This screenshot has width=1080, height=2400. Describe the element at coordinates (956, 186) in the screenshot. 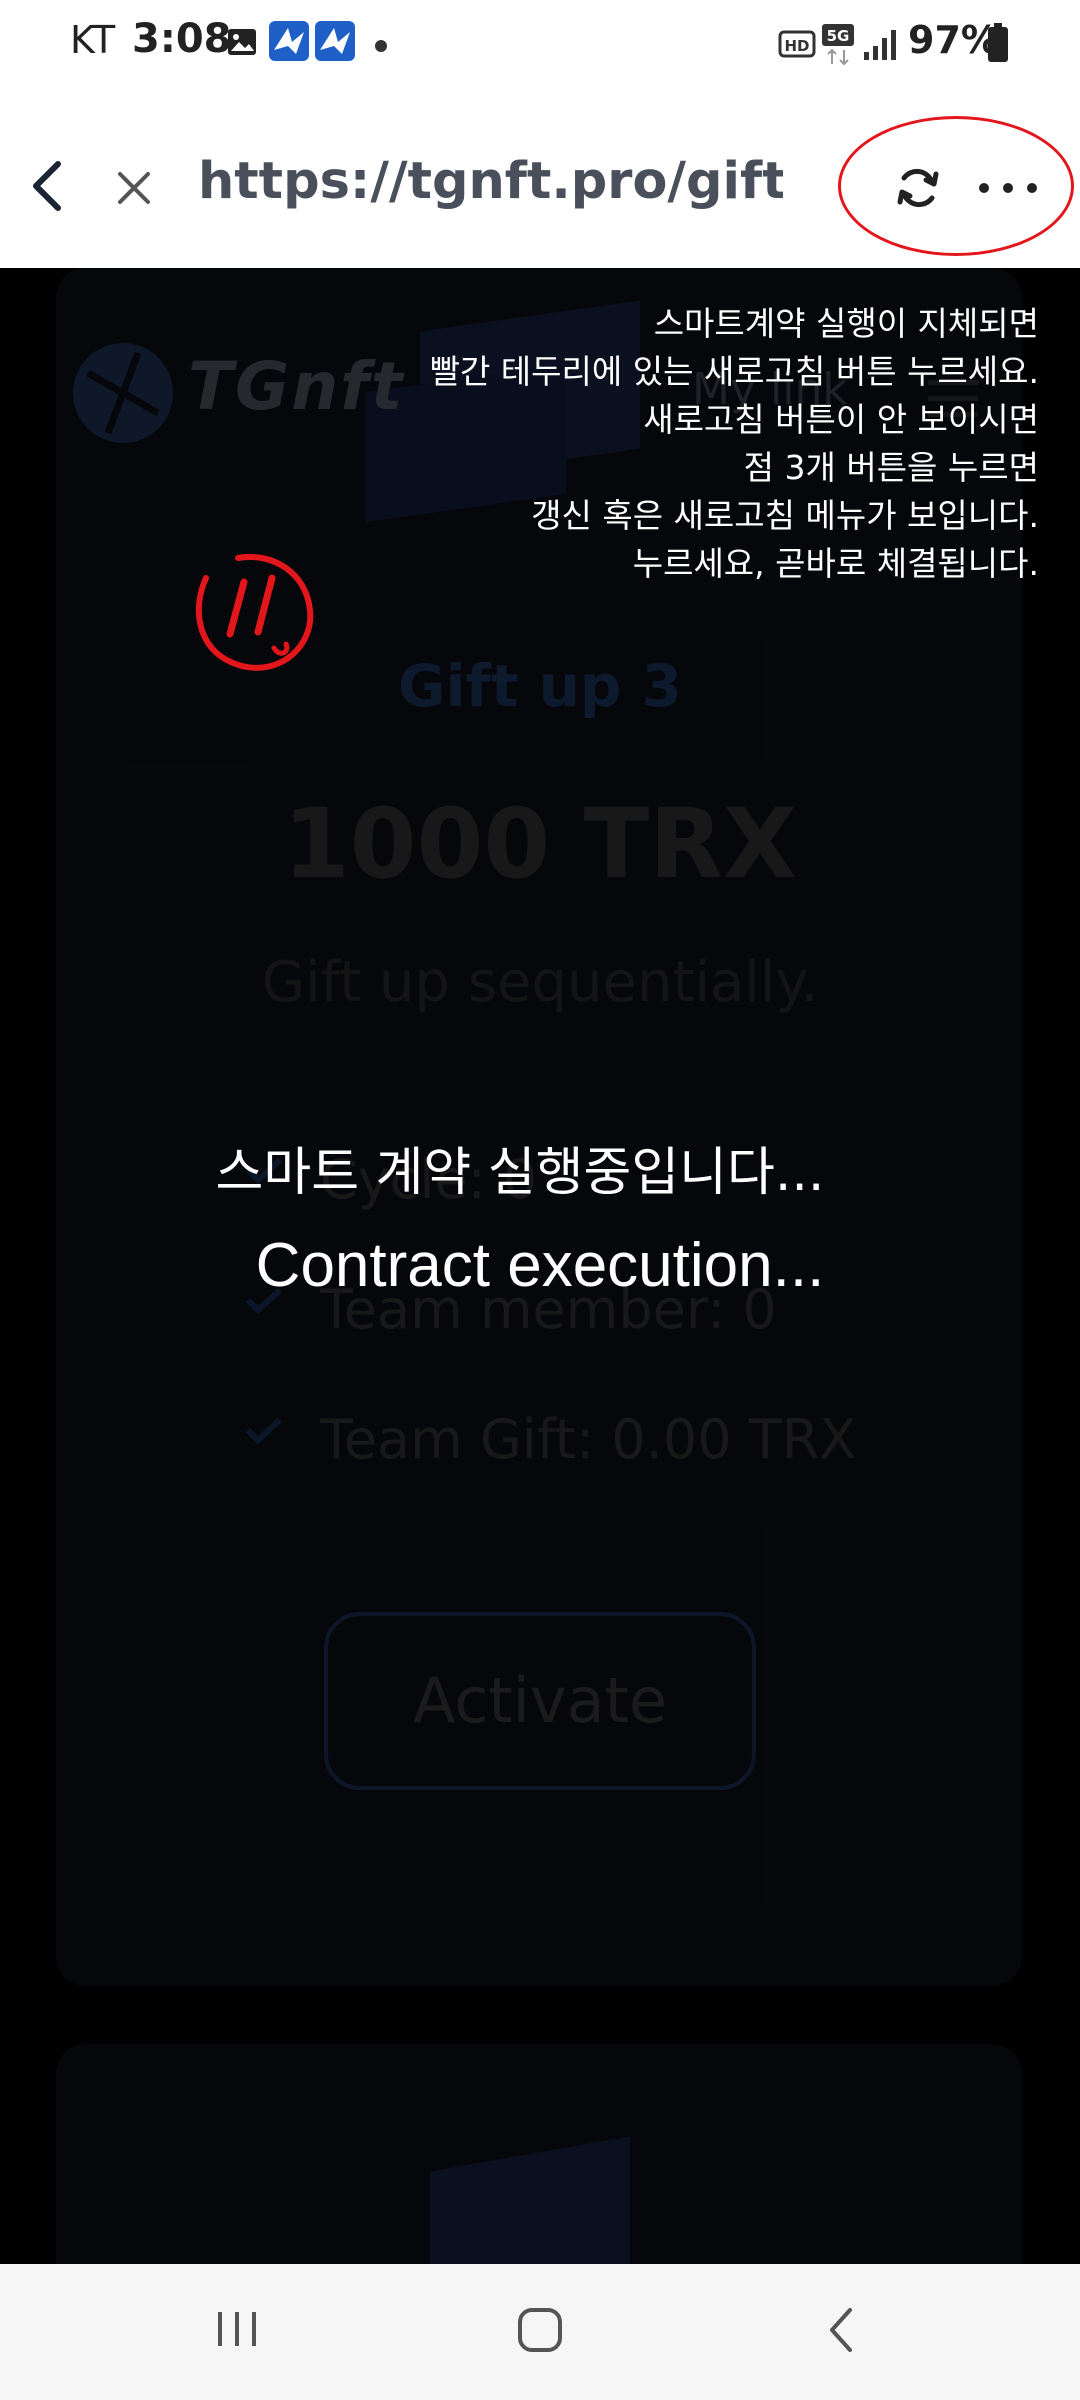

I see `highlight-annotation-ellipse` at that location.